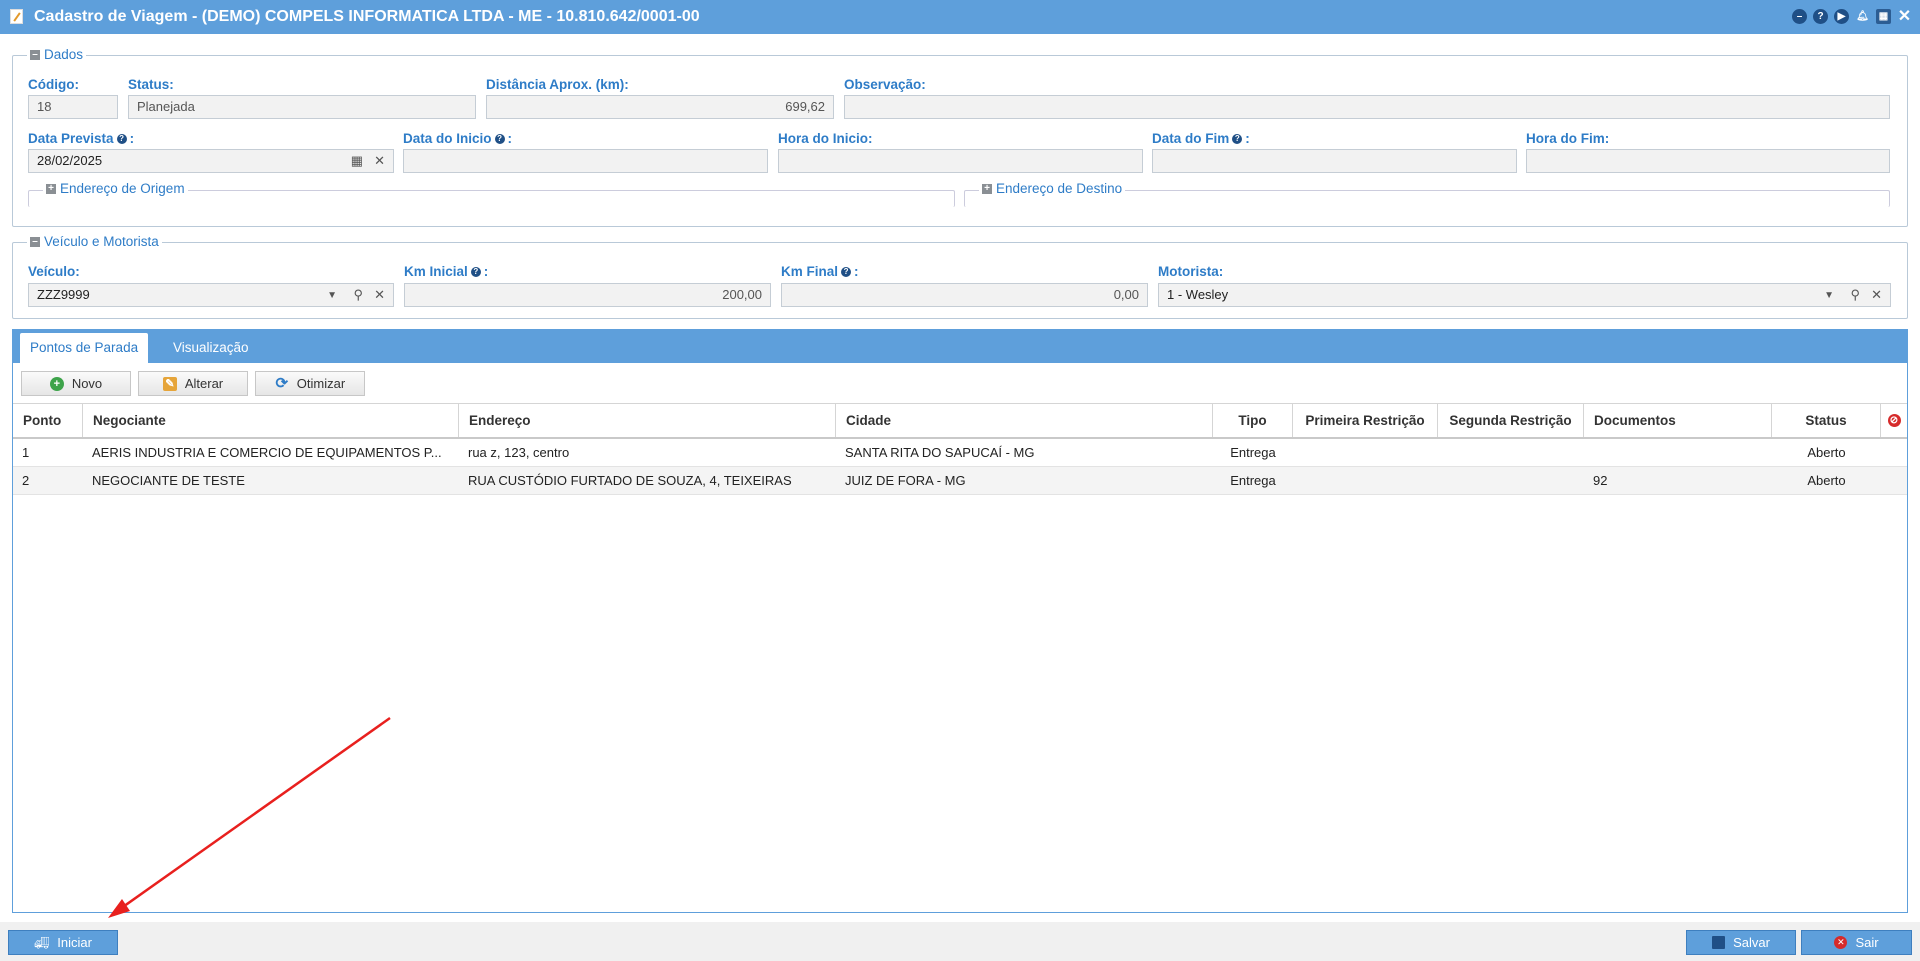  I want to click on window-controls: – ? ▶ 🔔︎ ▦ ✕, so click(1852, 16).